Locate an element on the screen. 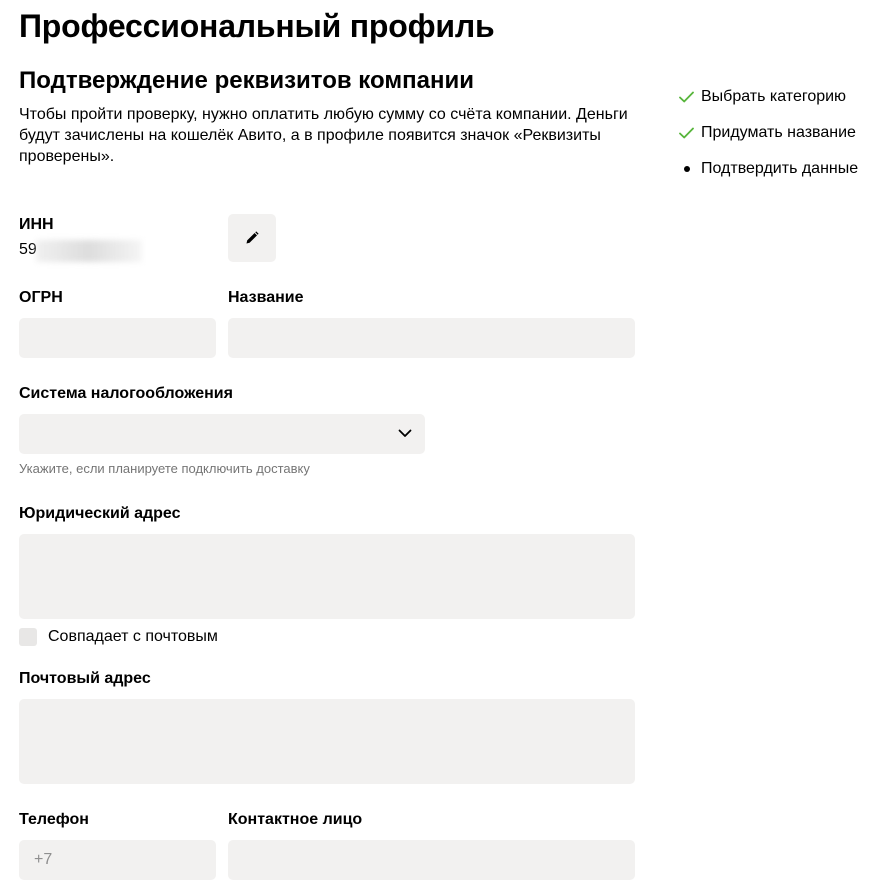 The image size is (871, 892). pencil-icon is located at coordinates (252, 237).